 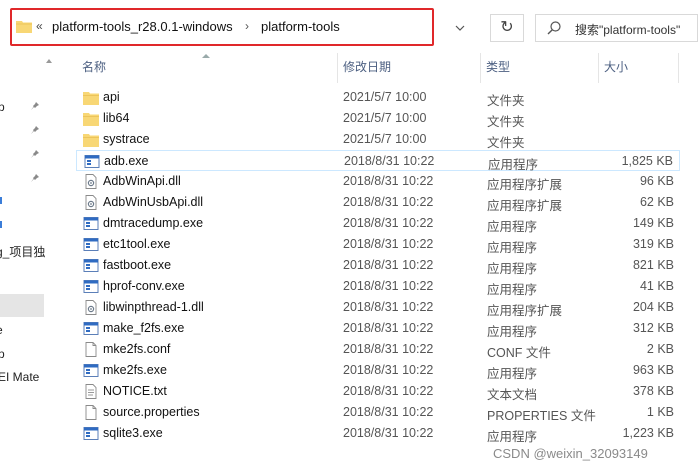 I want to click on column-header-type: 类型, so click(x=539, y=68).